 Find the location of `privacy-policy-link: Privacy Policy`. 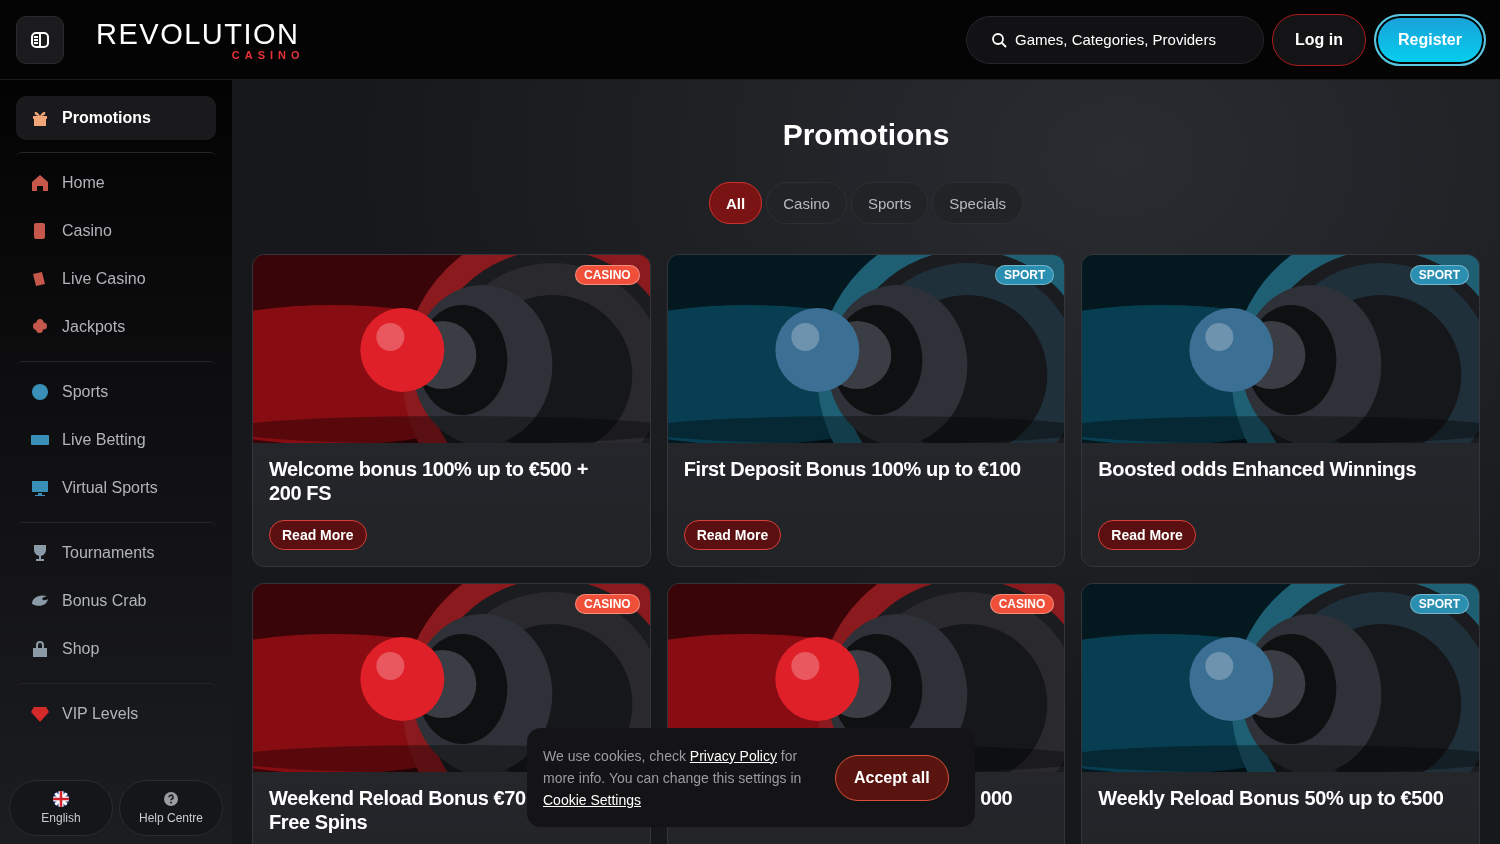

privacy-policy-link: Privacy Policy is located at coordinates (733, 755).